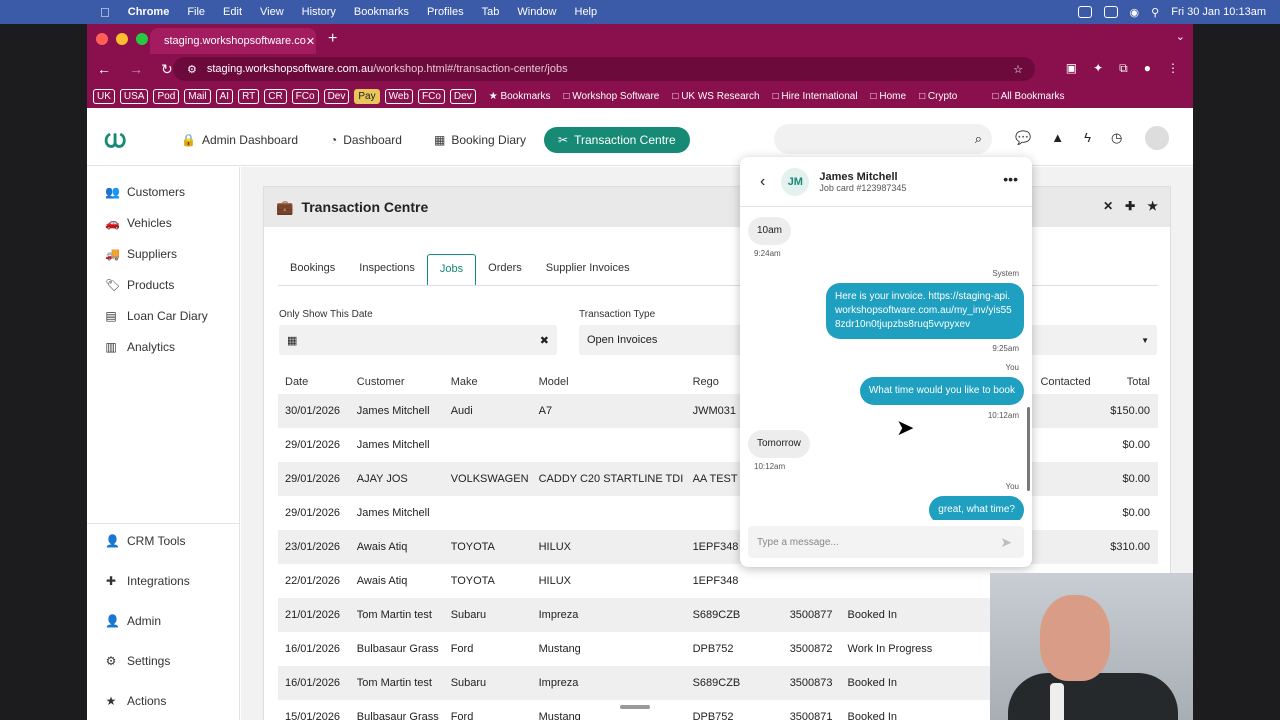 This screenshot has height=720, width=1280. Describe the element at coordinates (544, 340) in the screenshot. I see `clear-date-icon: ✖` at that location.